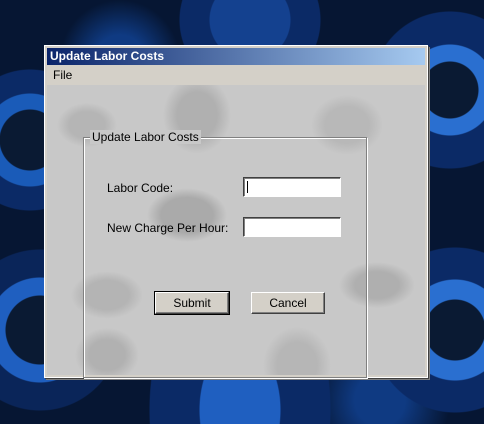 The height and width of the screenshot is (424, 484). I want to click on menu-bar: File, so click(236, 75).